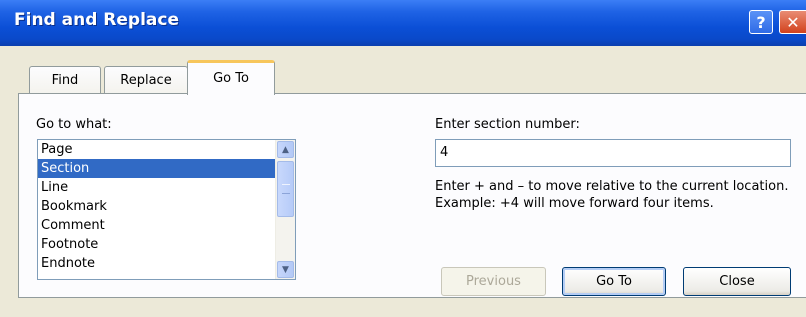 The height and width of the screenshot is (317, 806). Describe the element at coordinates (157, 187) in the screenshot. I see `list-item: Line` at that location.